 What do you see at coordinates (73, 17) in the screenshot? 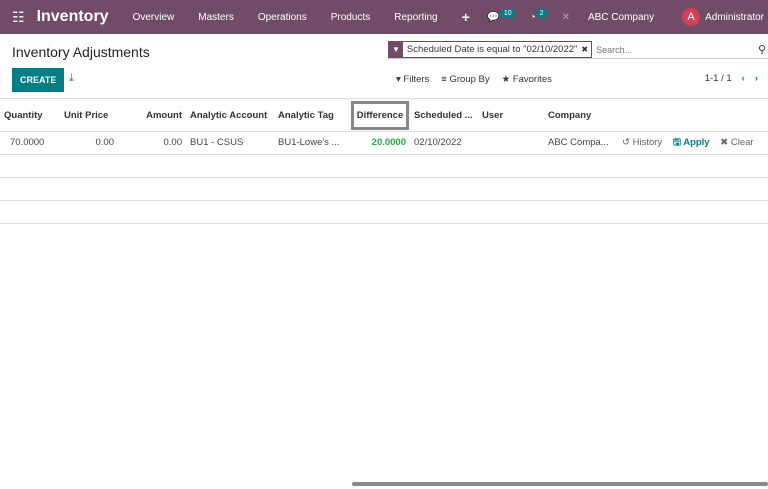
I see `app-name: Inventory` at bounding box center [73, 17].